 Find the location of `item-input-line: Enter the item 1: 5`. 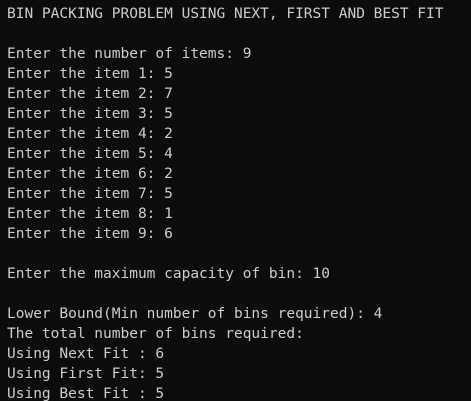

item-input-line: Enter the item 1: 5 is located at coordinates (90, 74).